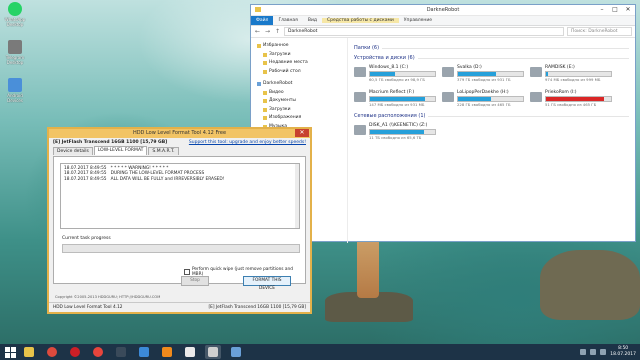  I want to click on nav-item-downloads: Загрузки, so click(299, 55).